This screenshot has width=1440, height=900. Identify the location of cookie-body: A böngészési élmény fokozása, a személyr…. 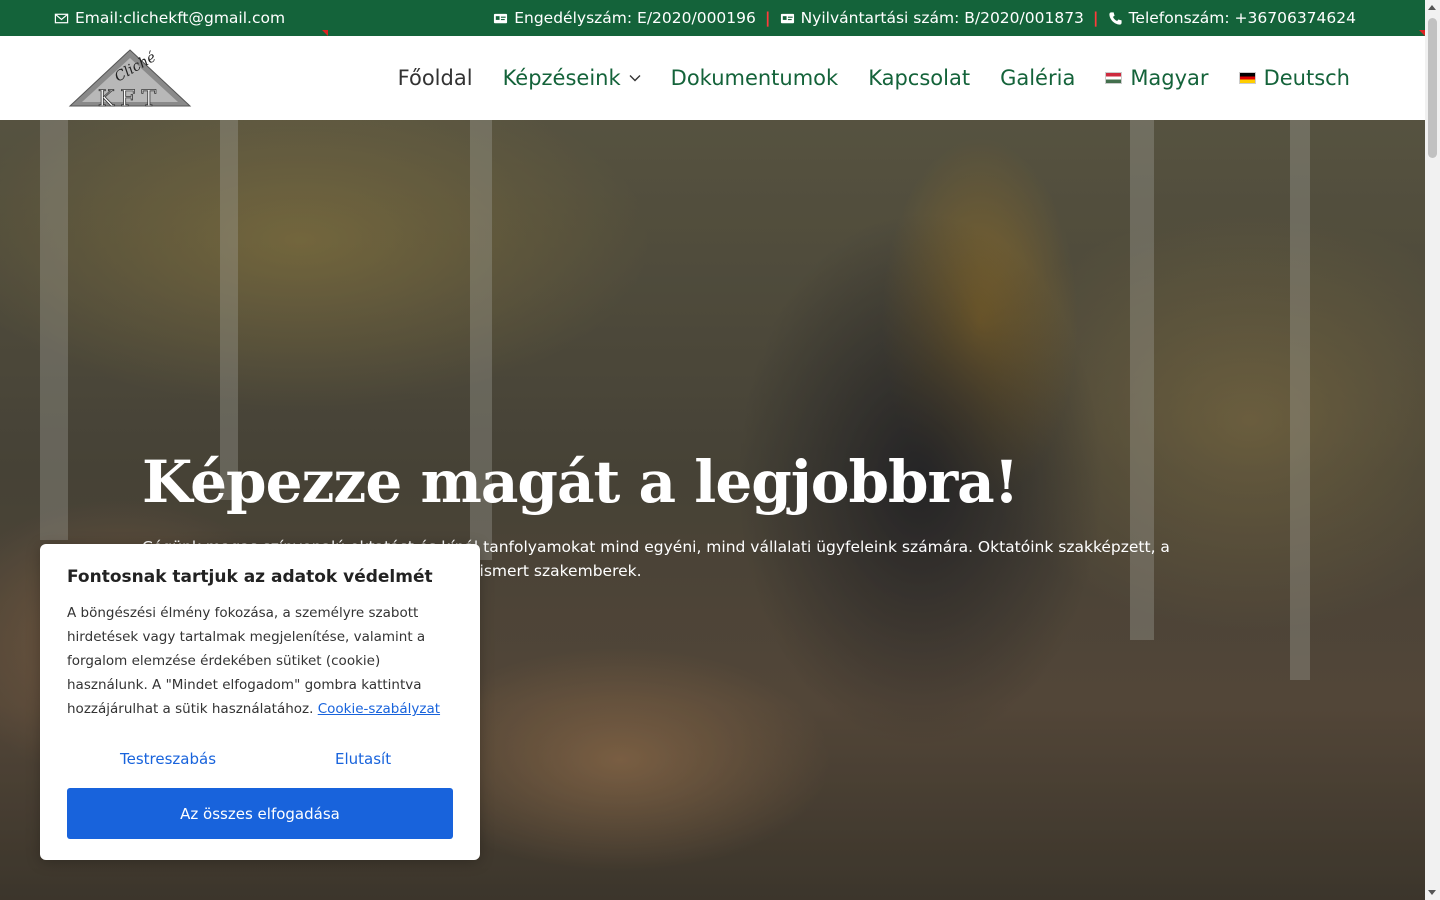
(262, 661).